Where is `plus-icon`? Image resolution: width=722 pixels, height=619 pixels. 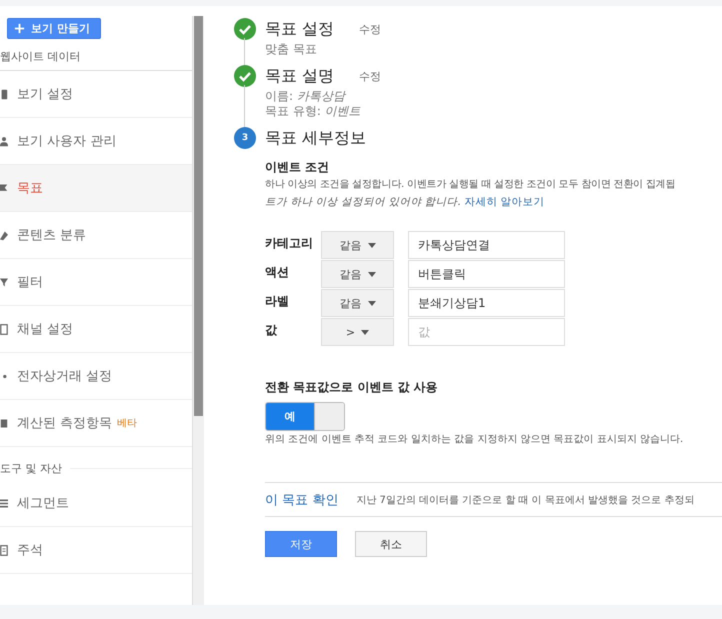 plus-icon is located at coordinates (19, 28).